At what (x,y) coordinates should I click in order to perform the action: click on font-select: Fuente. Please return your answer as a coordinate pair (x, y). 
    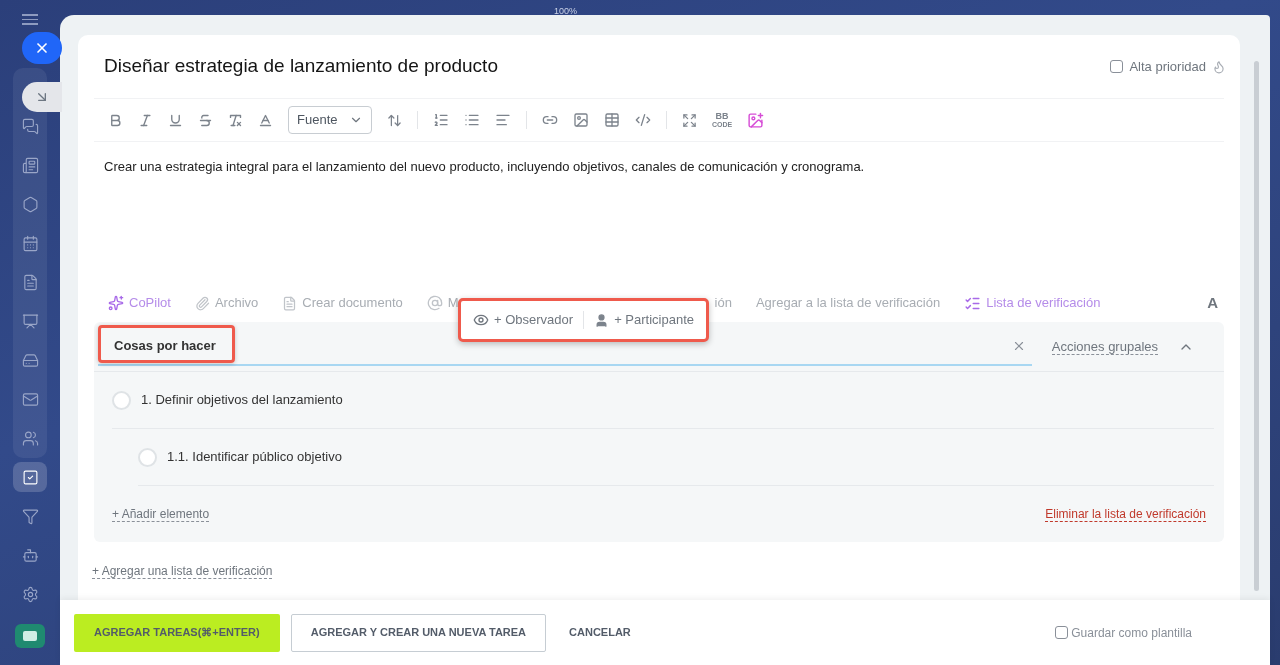
    Looking at the image, I should click on (330, 120).